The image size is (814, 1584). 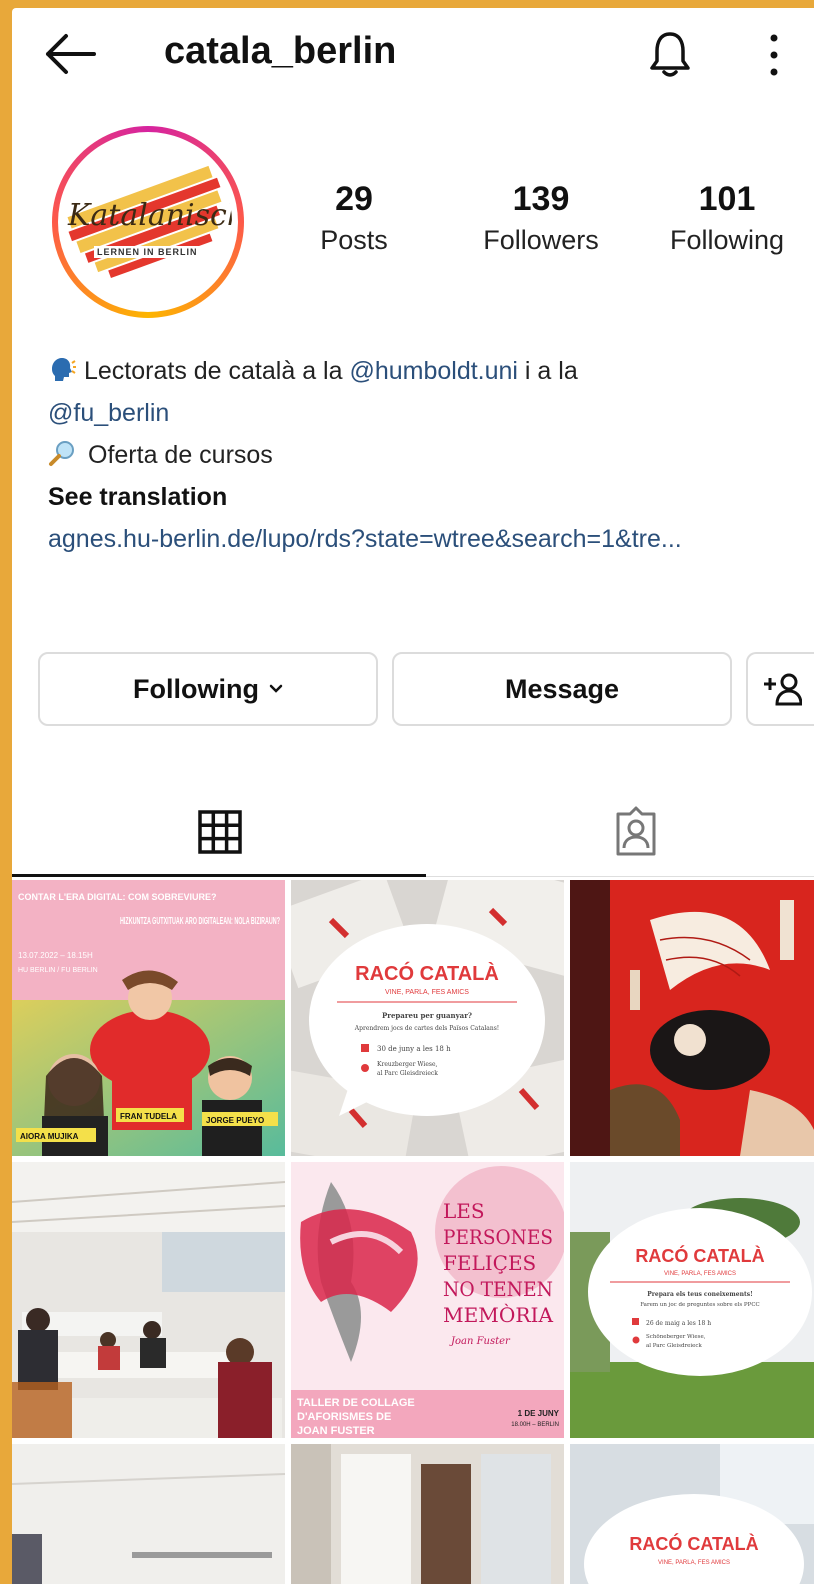 I want to click on stat-followers-label: Followers, so click(x=541, y=240).